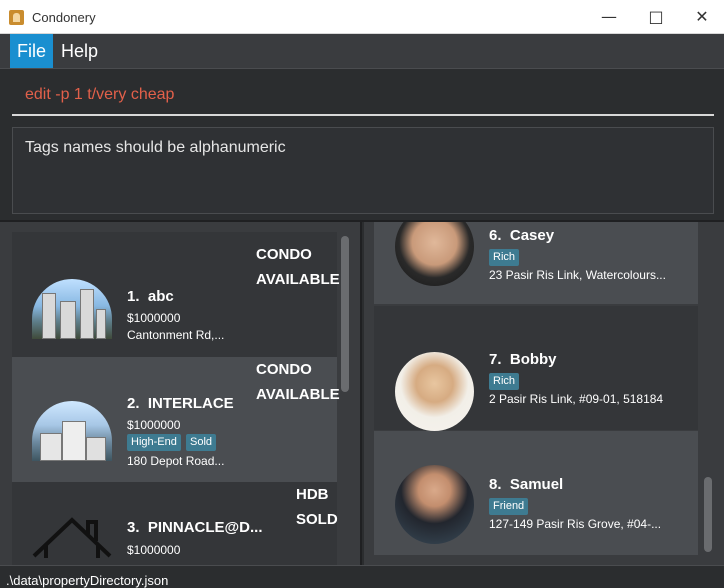 The image size is (724, 588). I want to click on result-message: Tags names should be alphanumeric, so click(155, 147).